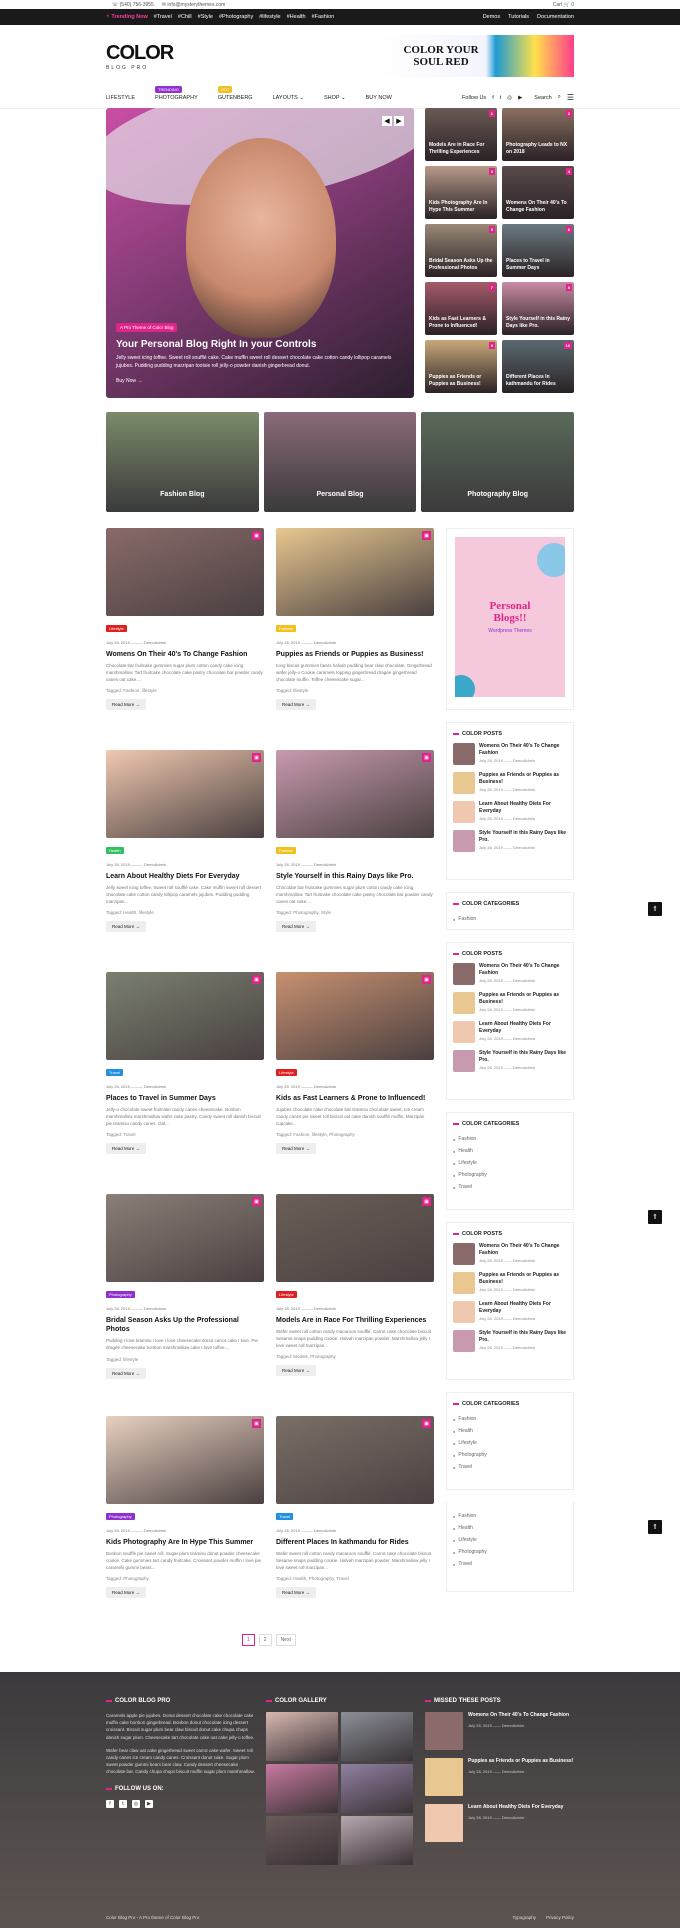 Image resolution: width=680 pixels, height=1928 pixels. What do you see at coordinates (542, 98) in the screenshot?
I see `search-link: Search` at bounding box center [542, 98].